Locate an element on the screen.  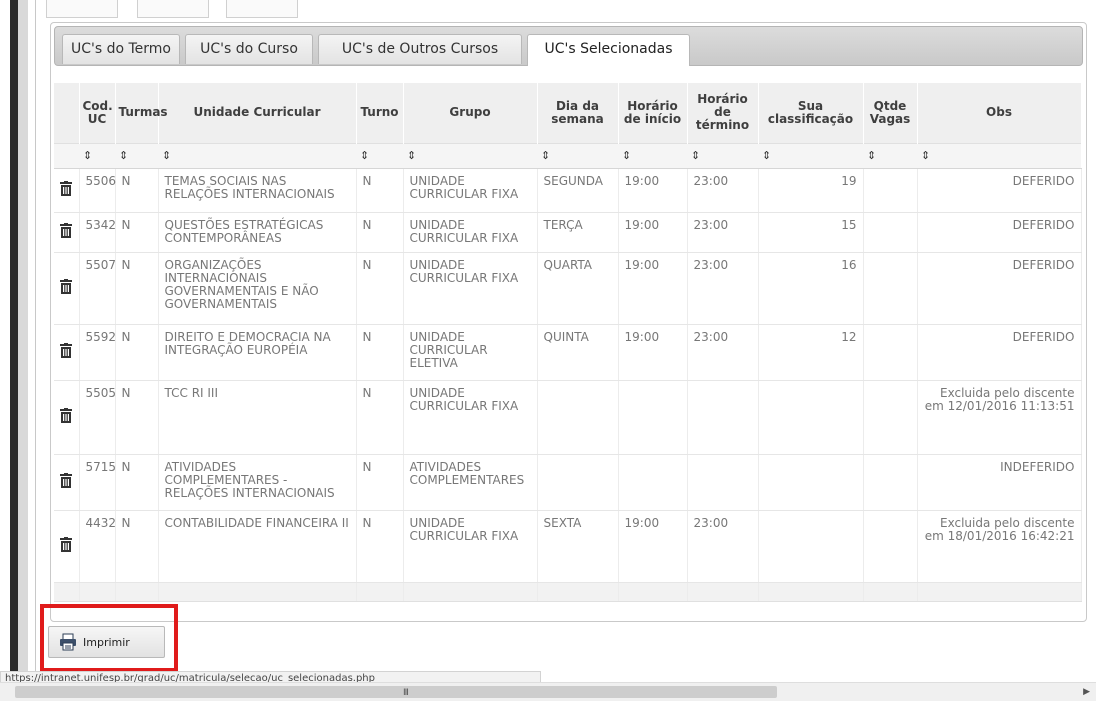
cell-cod-uc: 5505 is located at coordinates (97, 417).